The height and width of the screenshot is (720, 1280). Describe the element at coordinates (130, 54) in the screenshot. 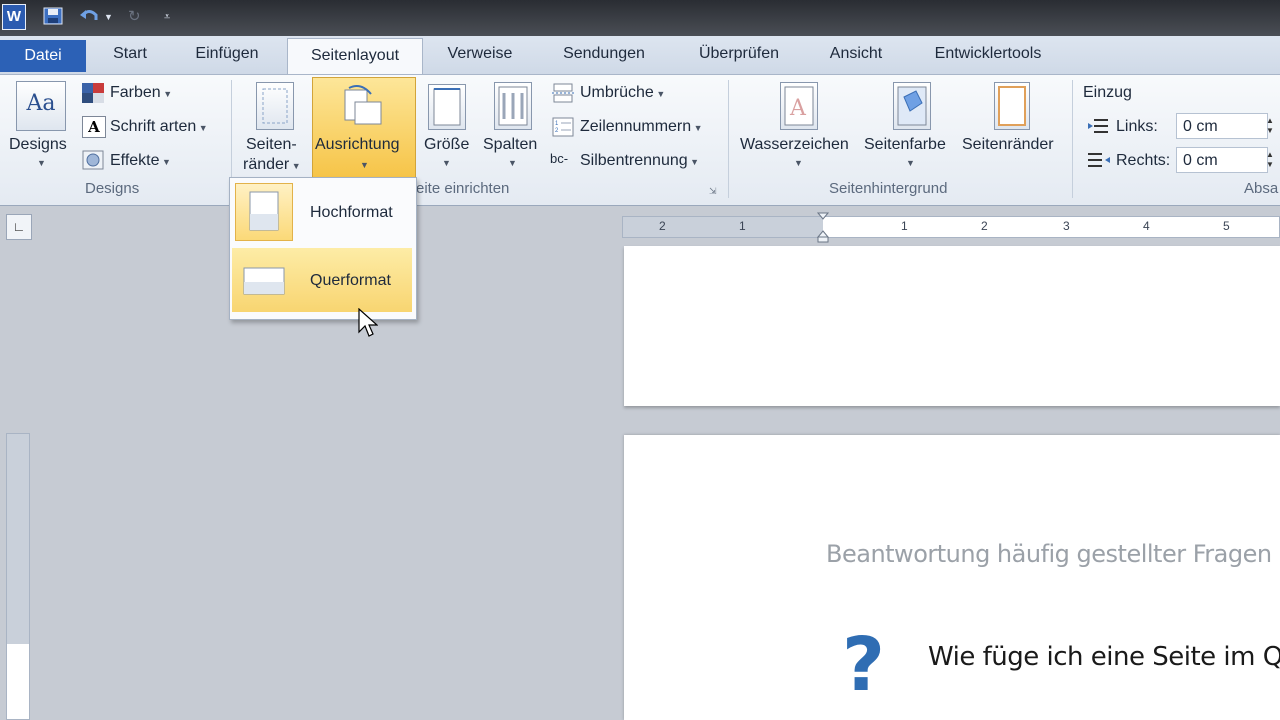

I see `tab-start: Start` at that location.